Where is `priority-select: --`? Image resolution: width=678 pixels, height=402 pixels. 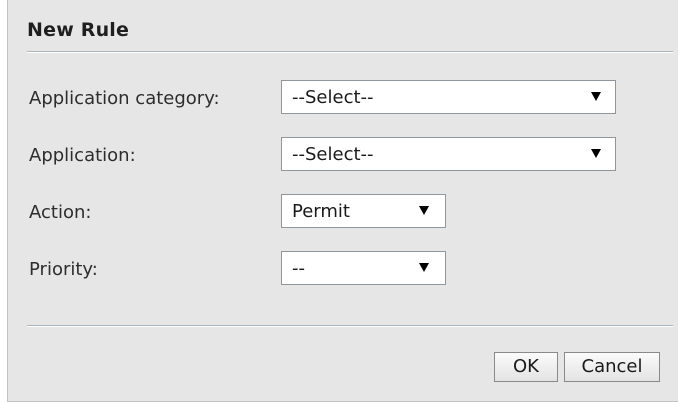
priority-select: -- is located at coordinates (363, 268).